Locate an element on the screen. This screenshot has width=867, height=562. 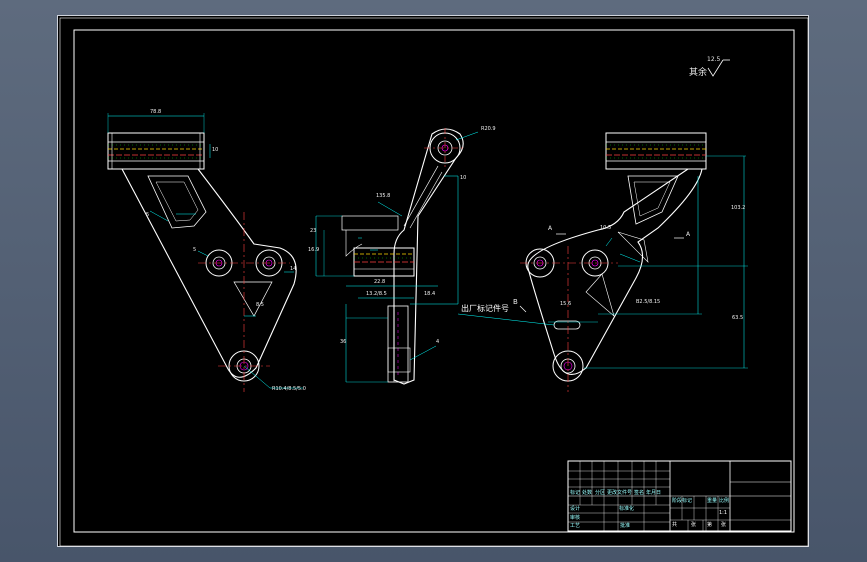
right-section-a-label-2: A is located at coordinates (688, 234).